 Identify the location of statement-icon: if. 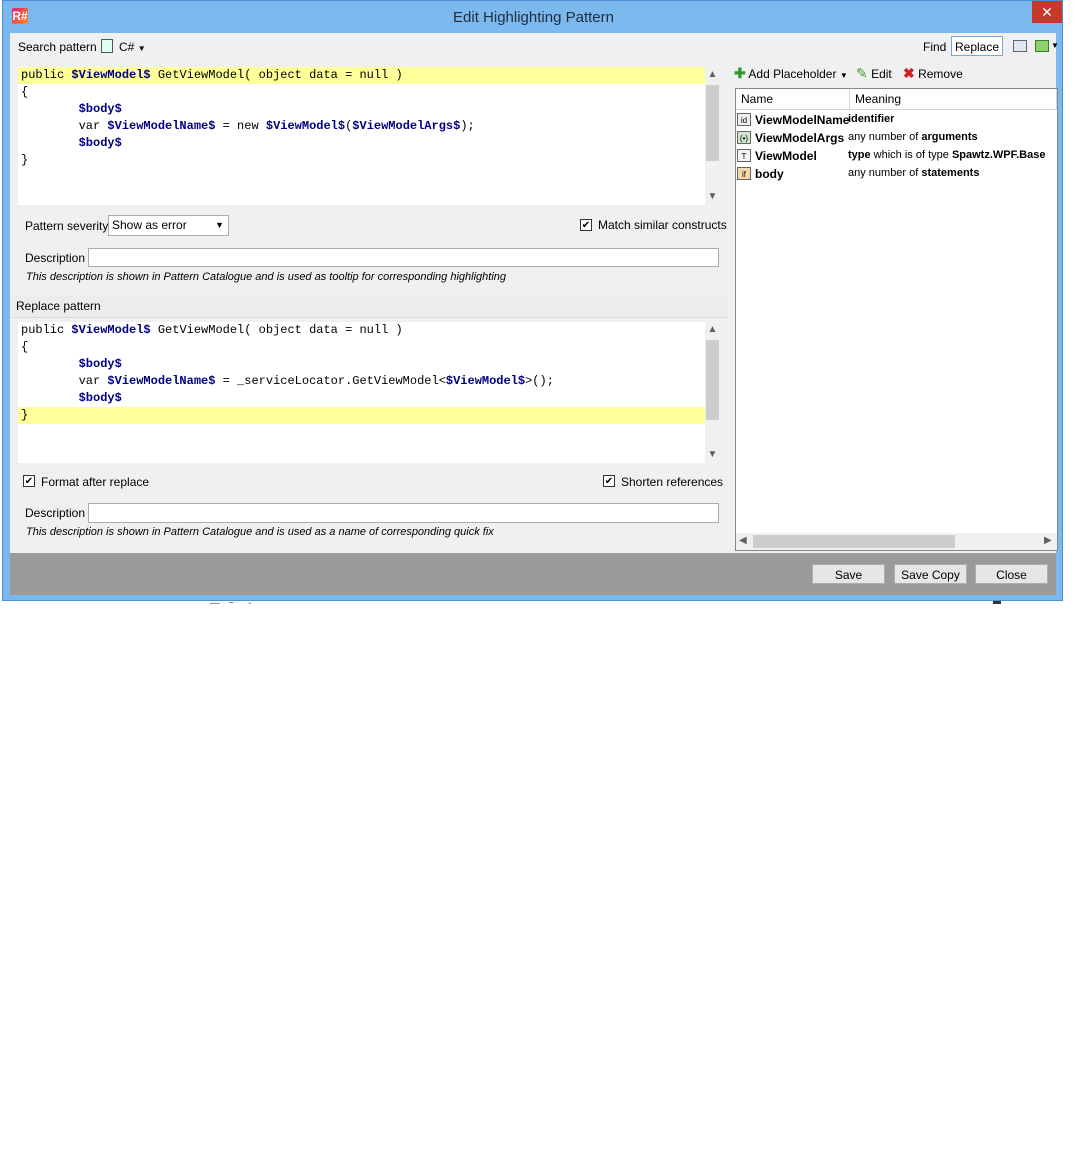
(744, 173).